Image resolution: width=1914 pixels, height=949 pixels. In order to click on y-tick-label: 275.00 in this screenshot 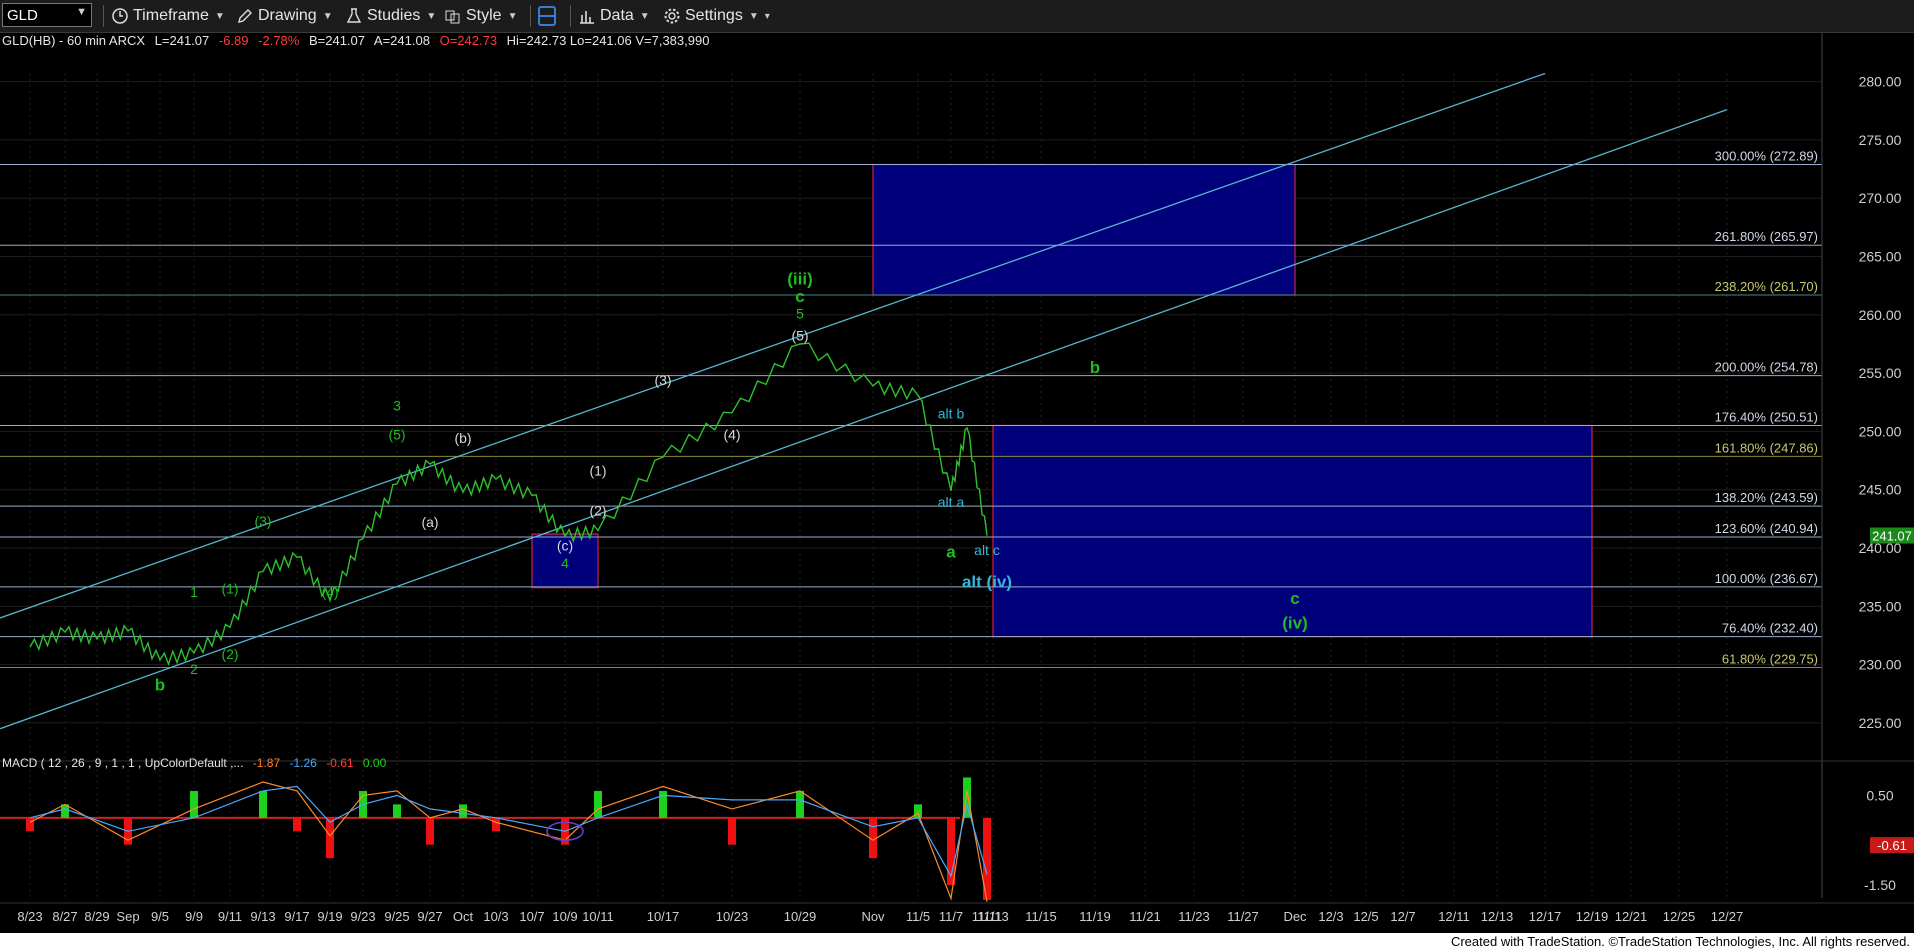, I will do `click(1880, 140)`.